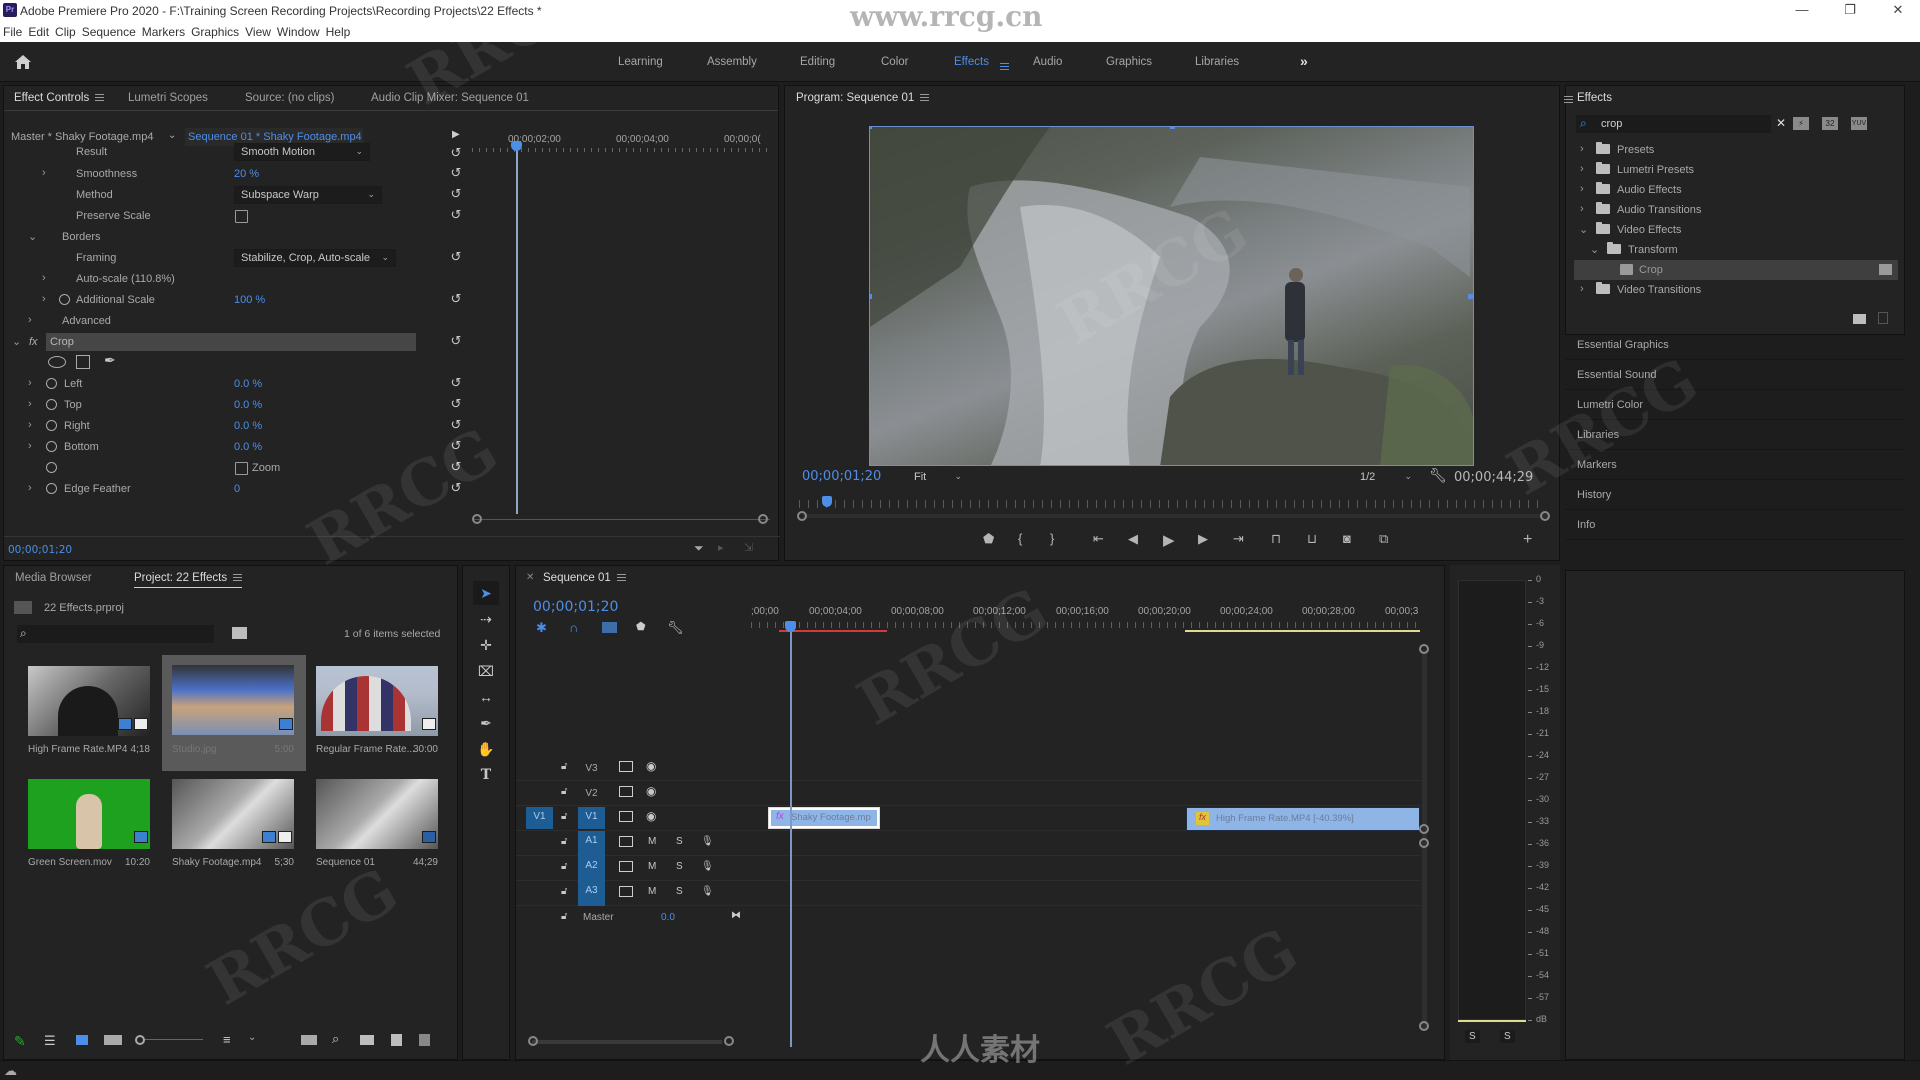 The image size is (1920, 1080). What do you see at coordinates (1004, 67) in the screenshot?
I see `workspace-menu-icon` at bounding box center [1004, 67].